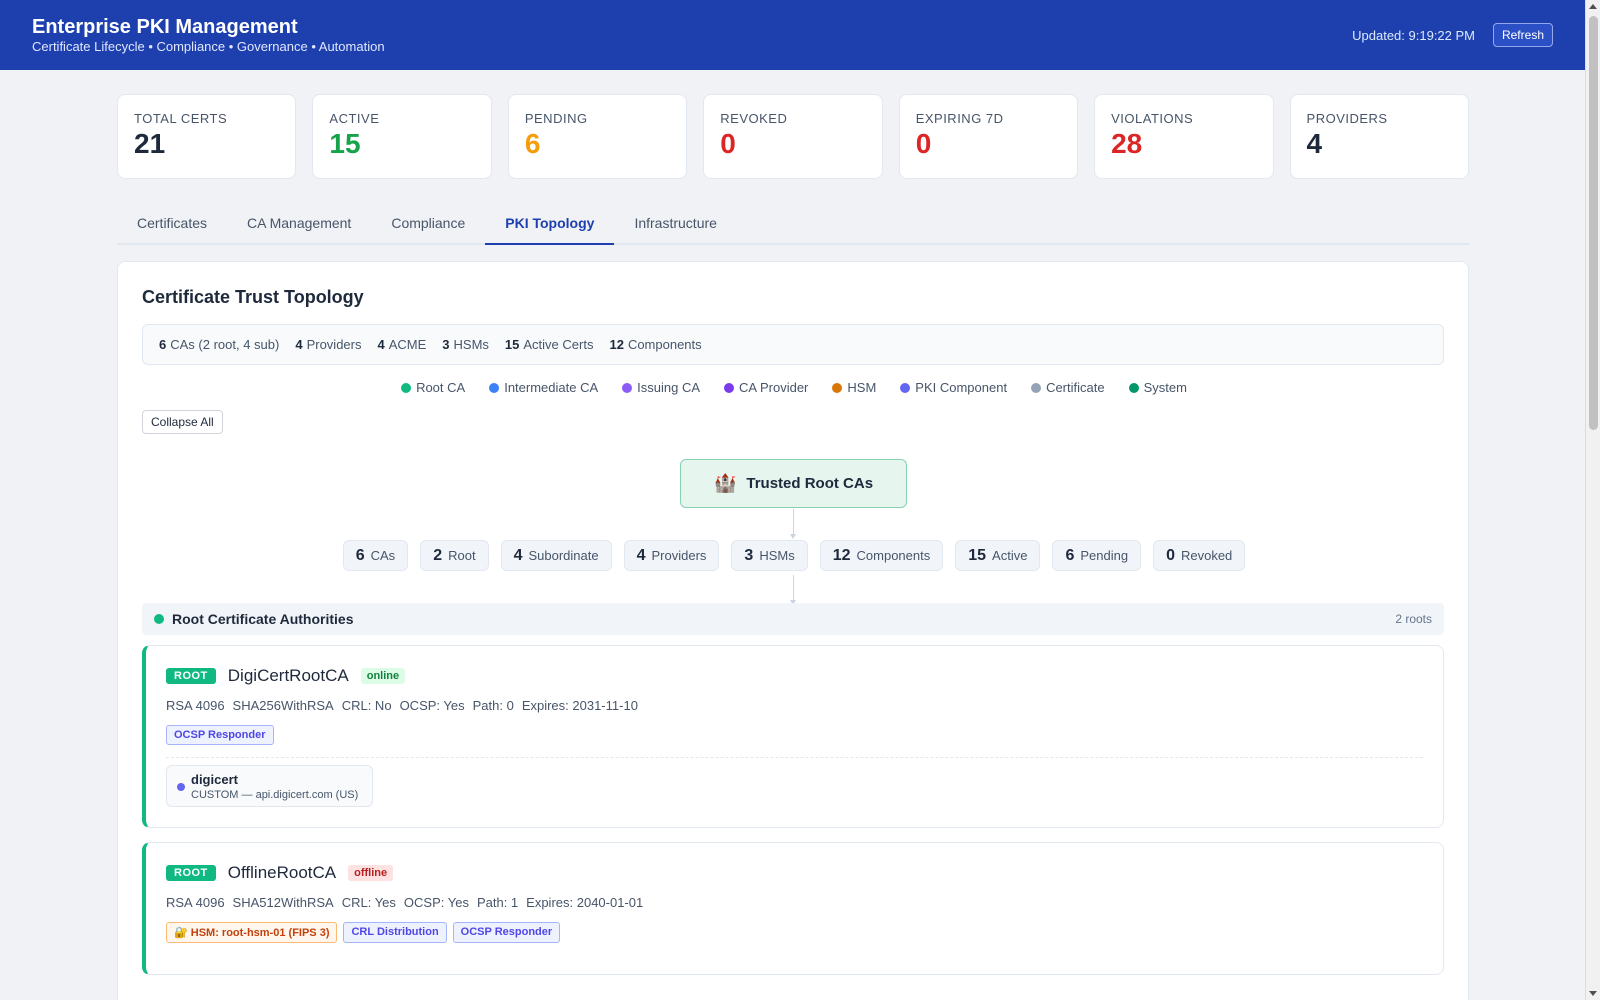  Describe the element at coordinates (493, 705) in the screenshot. I see `ca-path: Path: 0` at that location.